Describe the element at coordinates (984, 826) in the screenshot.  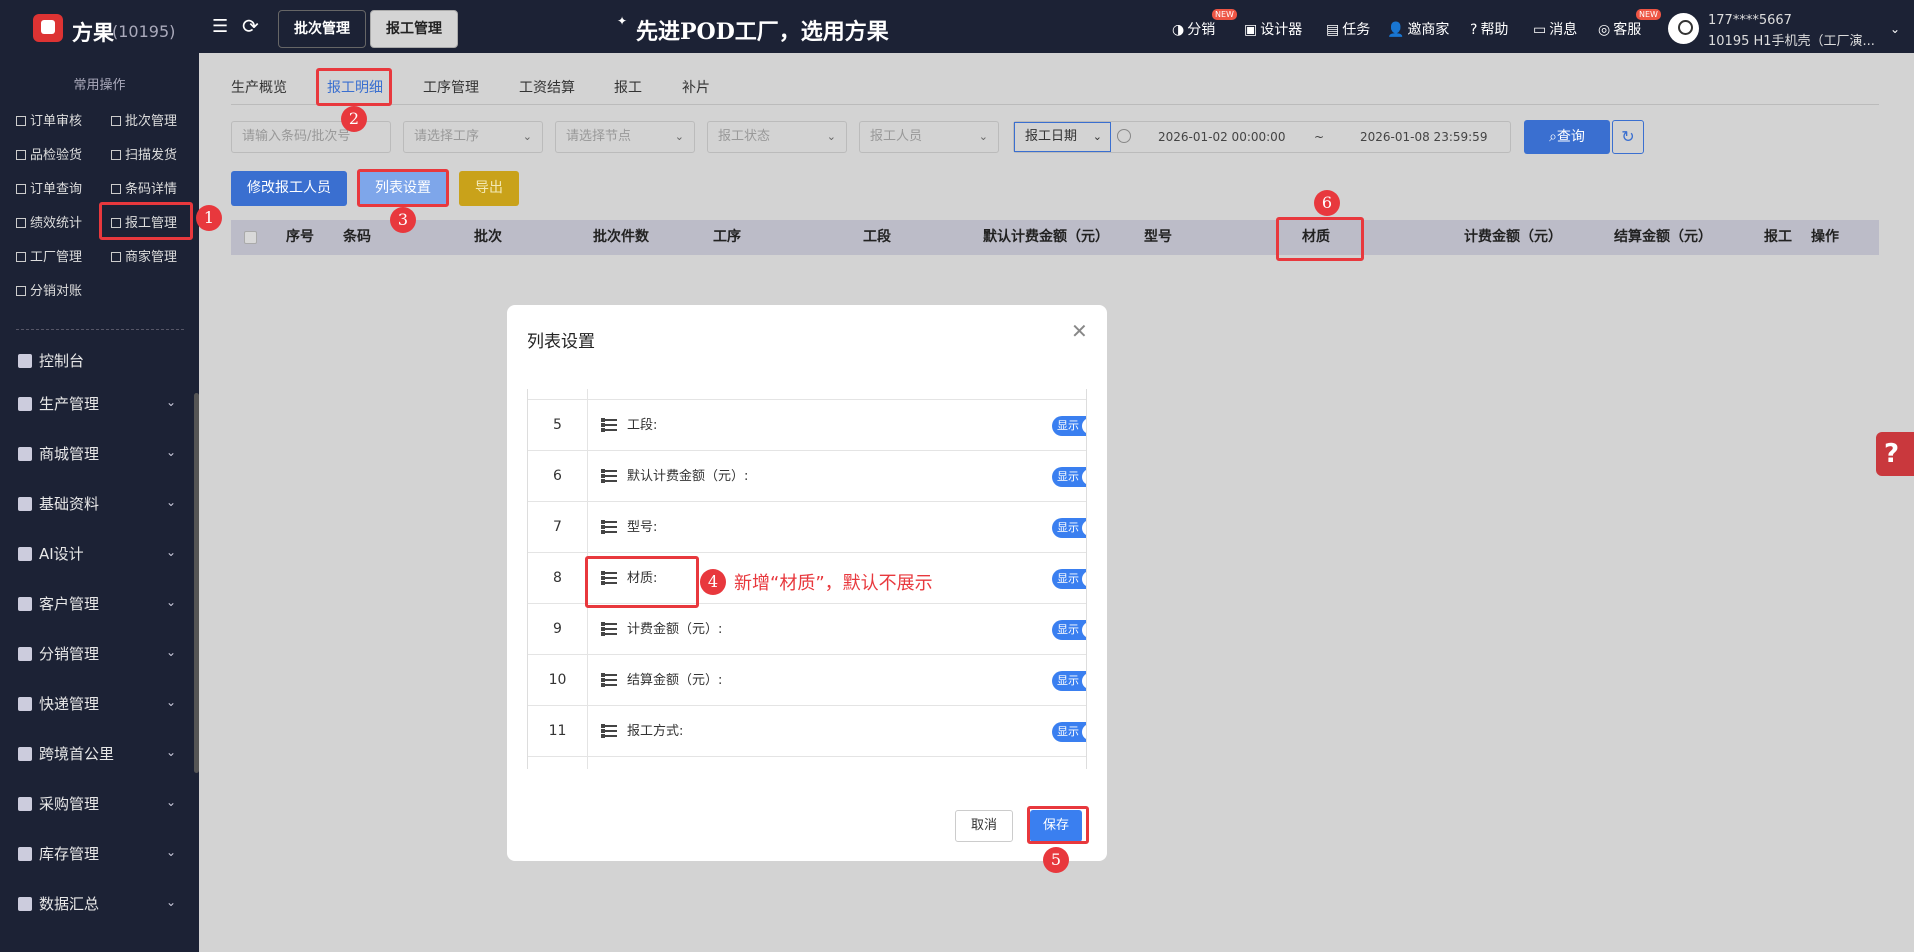
I see `cancel-button: 取消` at that location.